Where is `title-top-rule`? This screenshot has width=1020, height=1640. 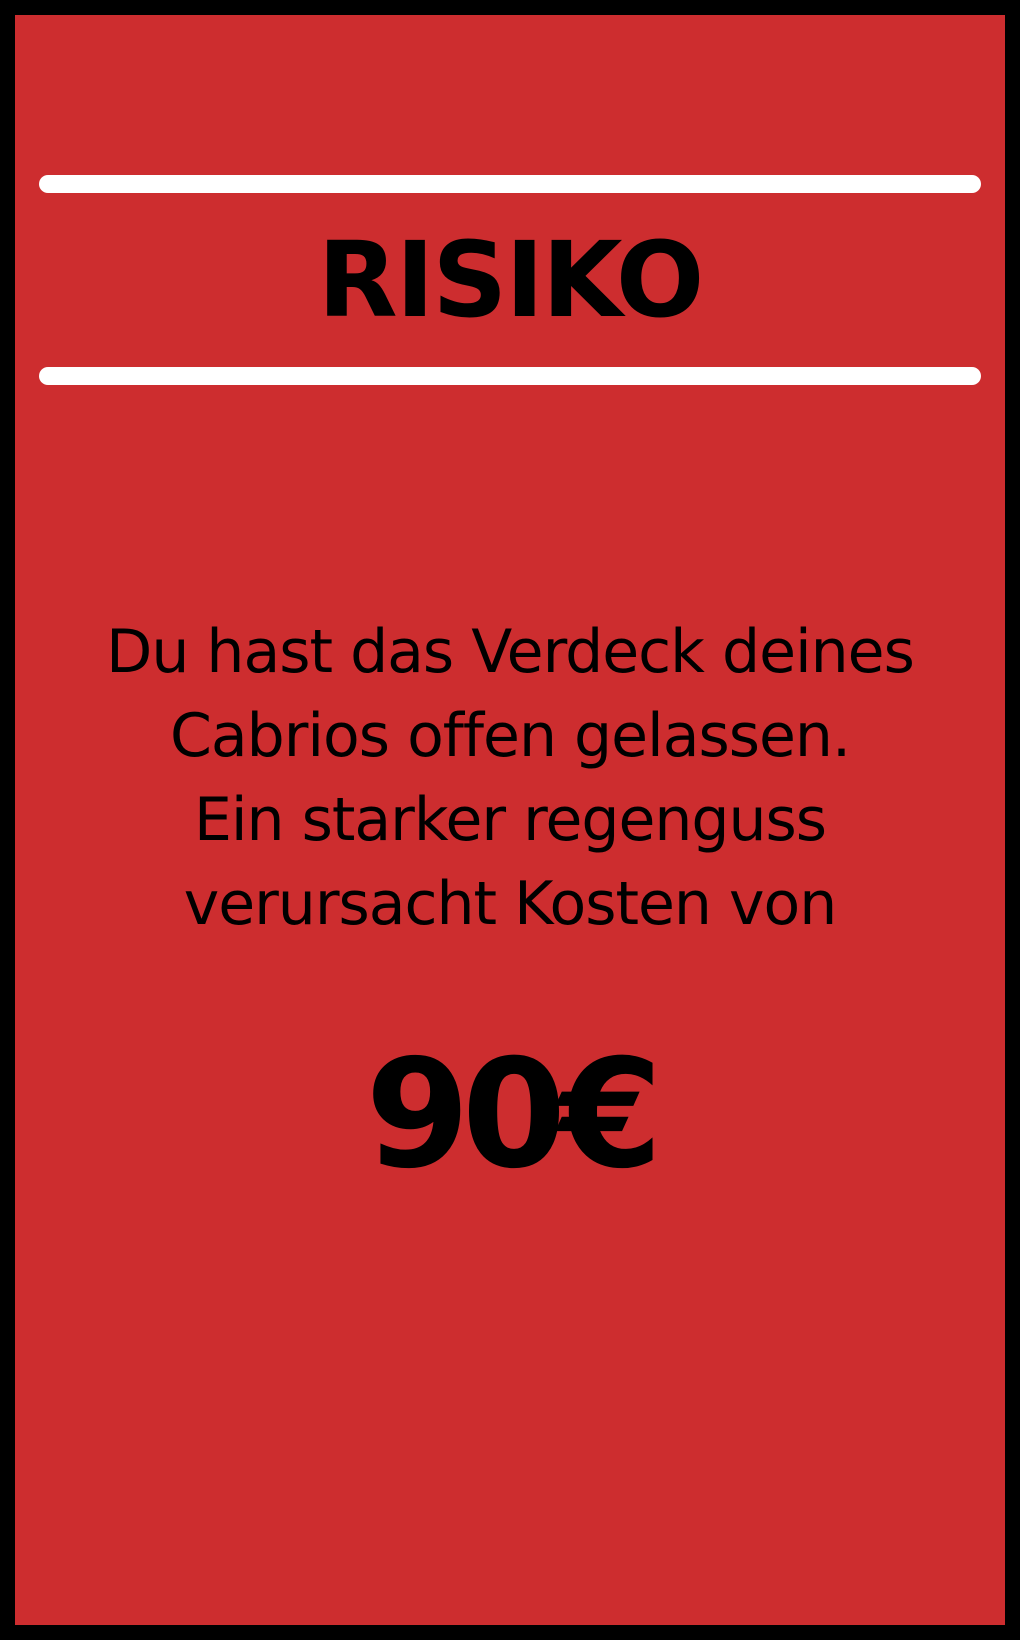
title-top-rule is located at coordinates (510, 184).